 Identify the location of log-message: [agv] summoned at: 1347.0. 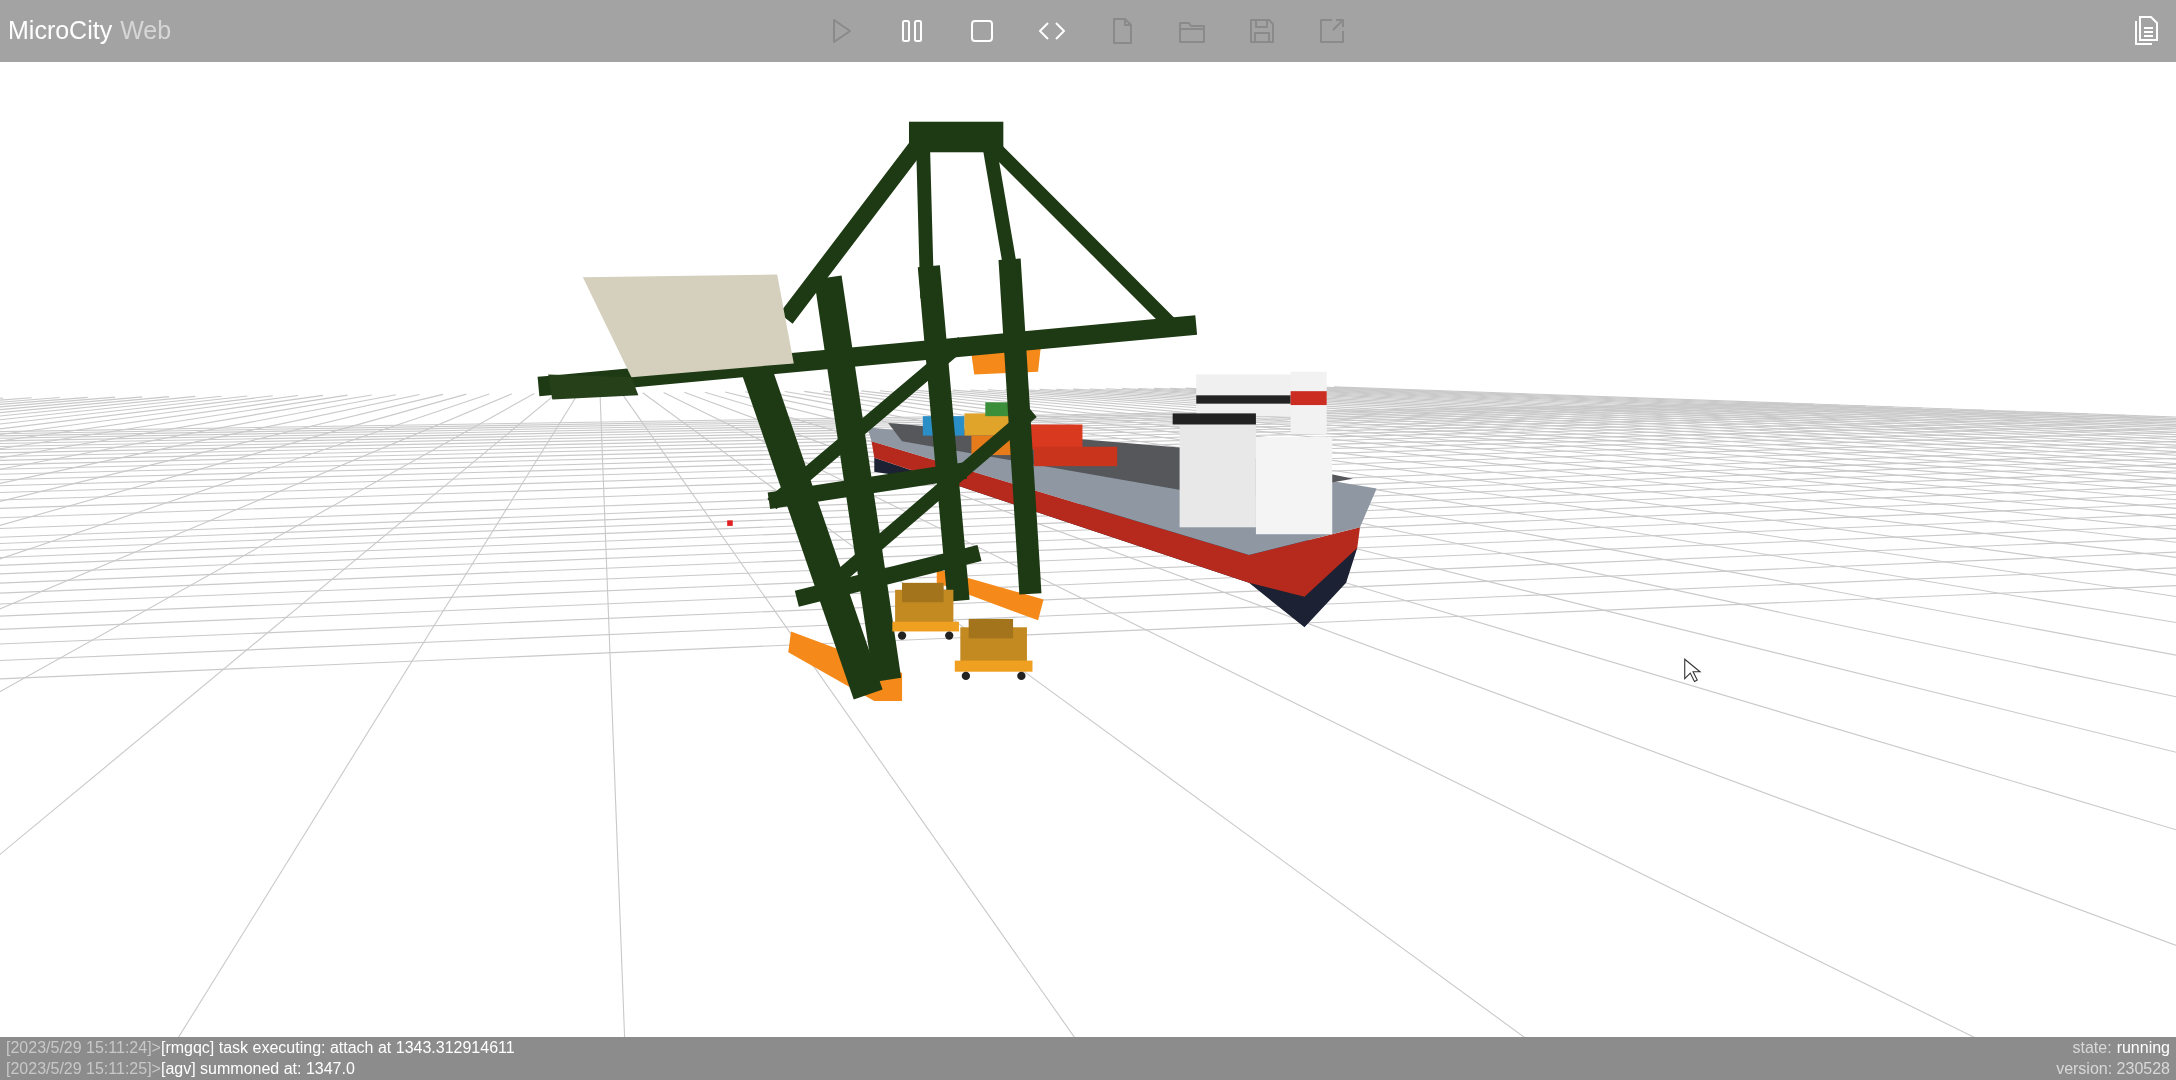
(257, 1069).